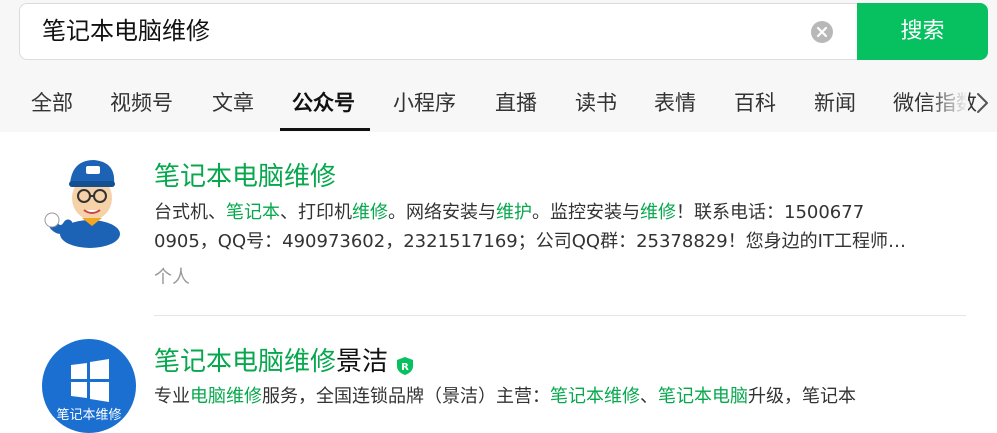 The height and width of the screenshot is (433, 997). Describe the element at coordinates (560, 315) in the screenshot. I see `result-divider` at that location.